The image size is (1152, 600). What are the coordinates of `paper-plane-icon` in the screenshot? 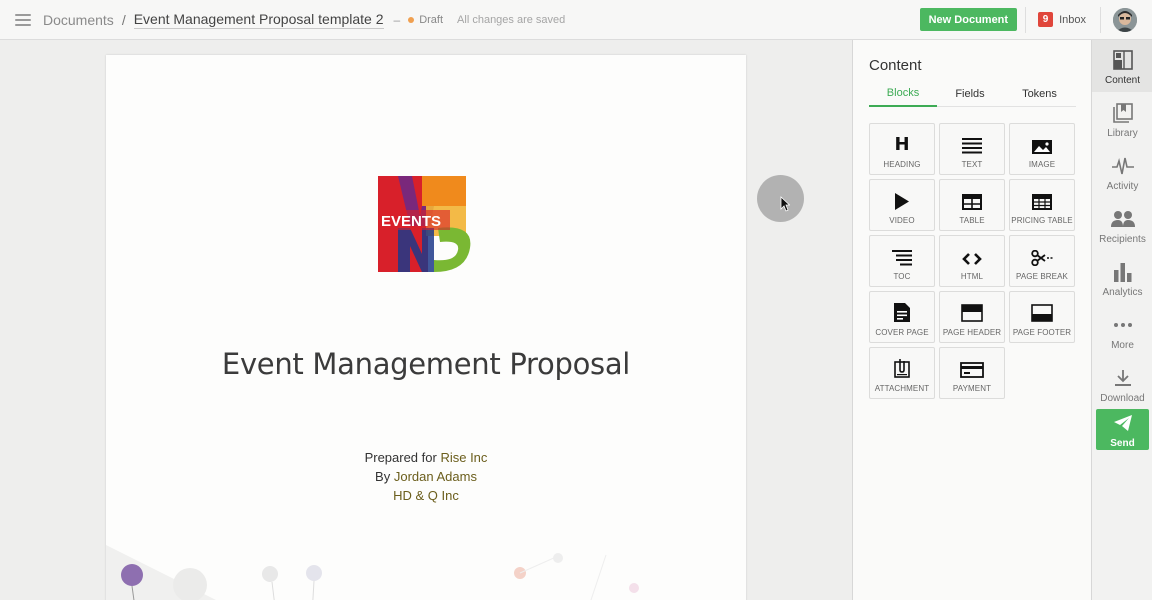 It's located at (1122, 425).